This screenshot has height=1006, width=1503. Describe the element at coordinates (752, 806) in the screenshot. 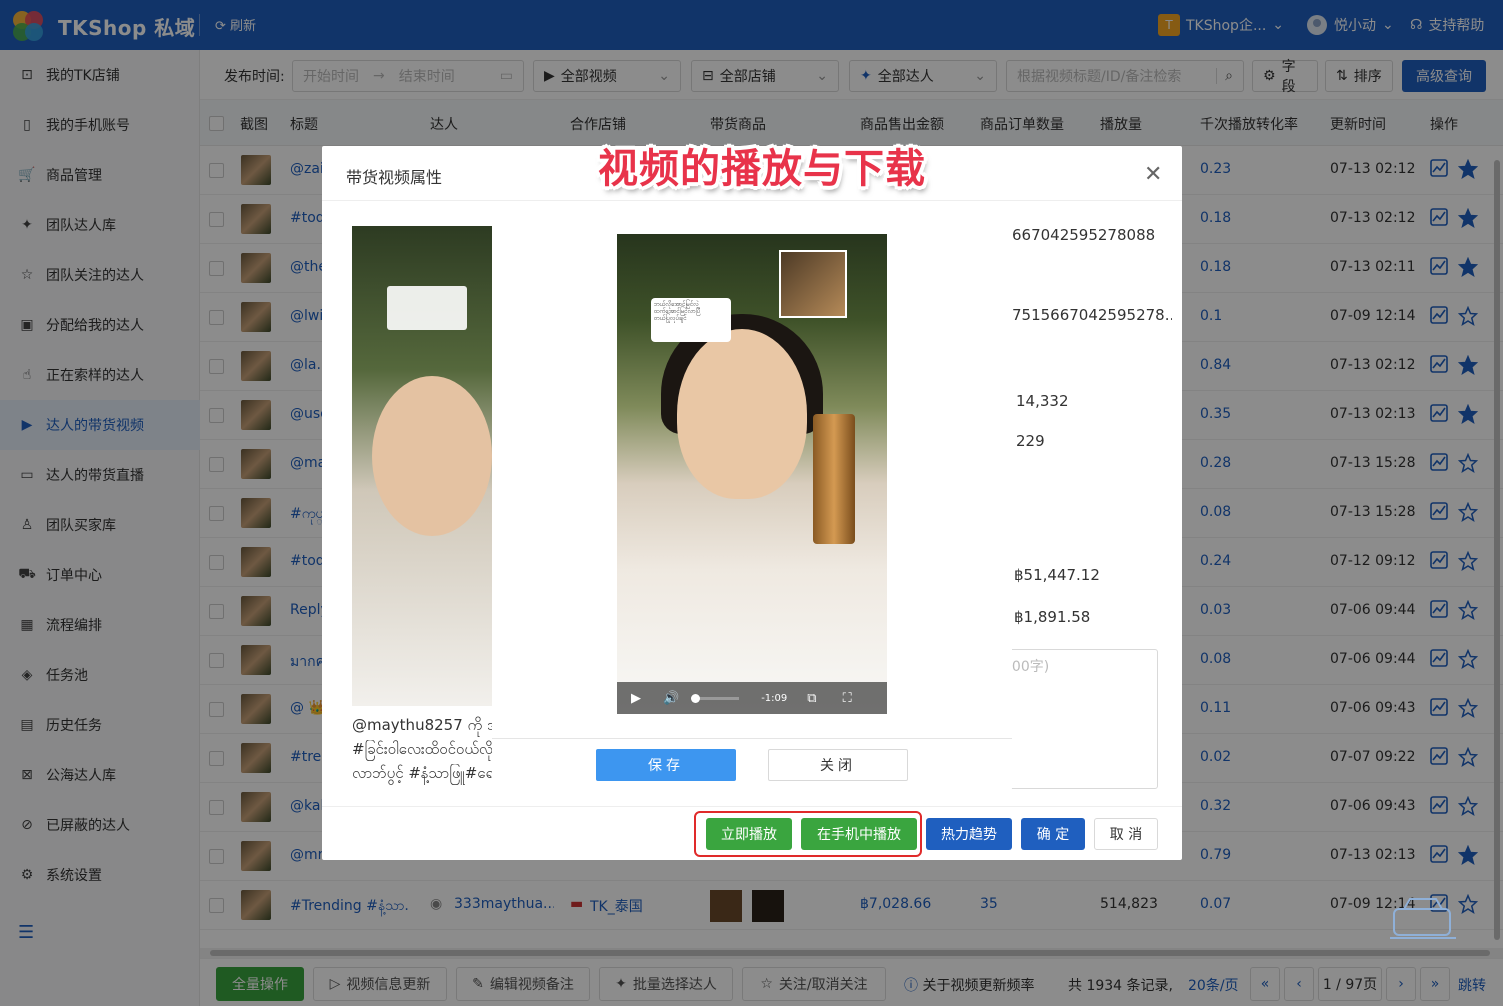

I see `dialog-footer-divider` at that location.